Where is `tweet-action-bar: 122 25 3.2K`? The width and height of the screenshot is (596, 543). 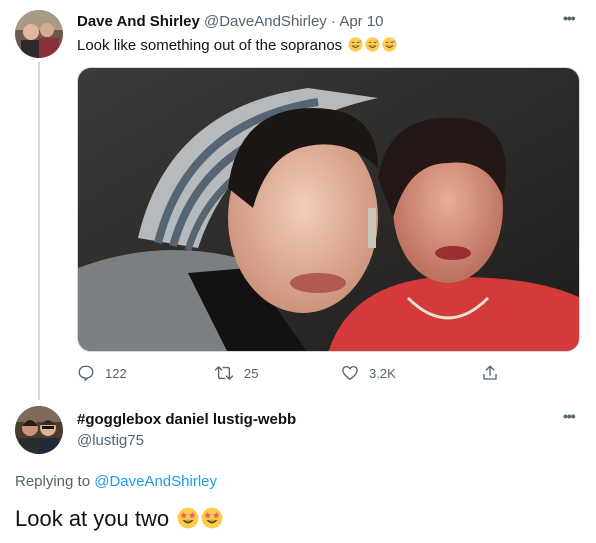
tweet-action-bar: 122 25 3.2K is located at coordinates (297, 375).